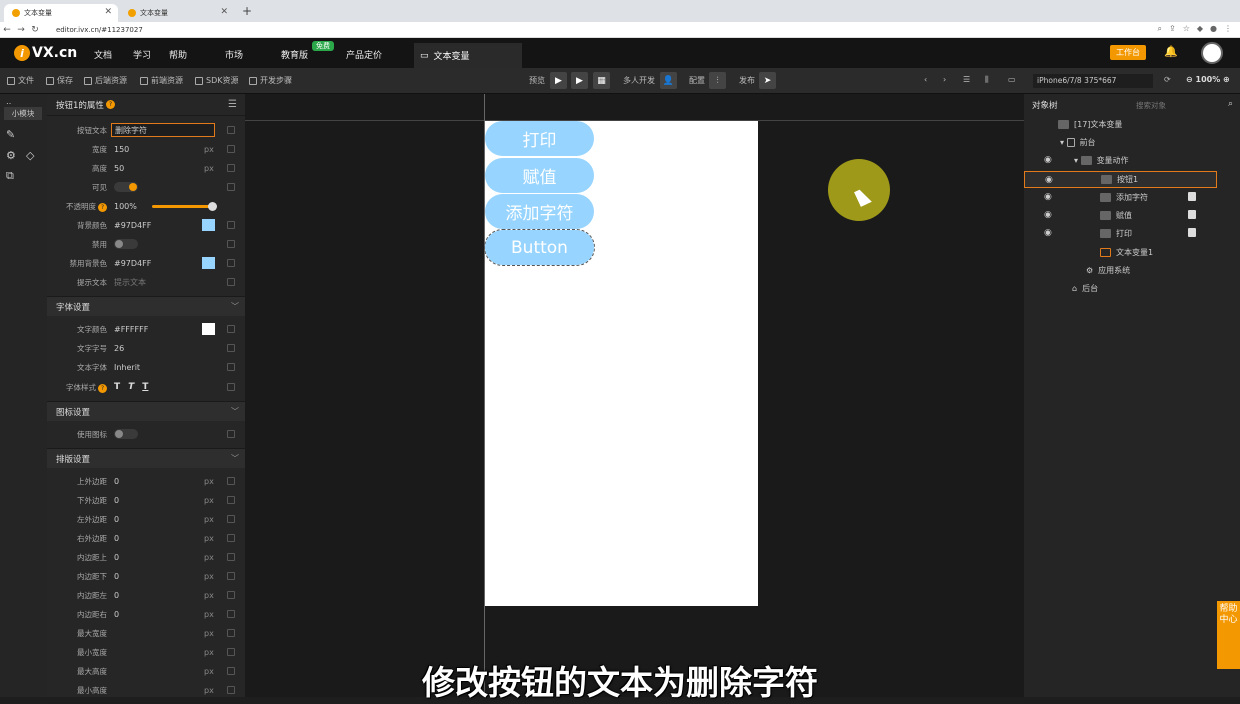 The height and width of the screenshot is (704, 1240). Describe the element at coordinates (1078, 142) in the screenshot. I see `tree-node-front: ▾ 前台` at that location.